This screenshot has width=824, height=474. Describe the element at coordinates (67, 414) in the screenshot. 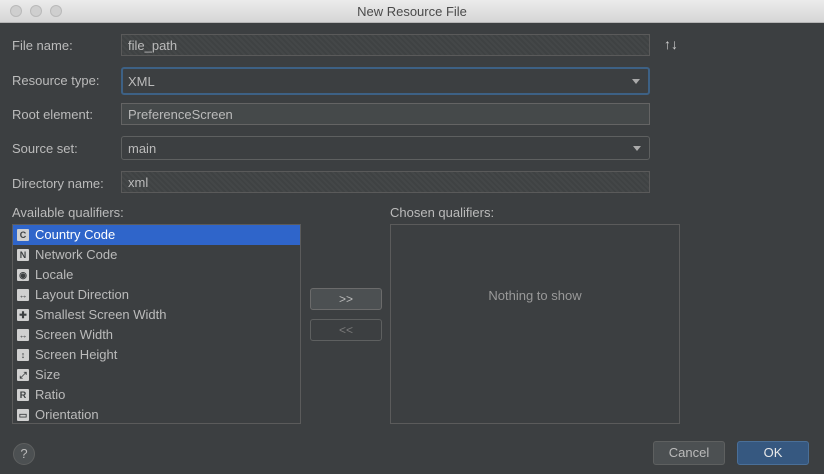

I see `qualifier-label: Orientation` at that location.